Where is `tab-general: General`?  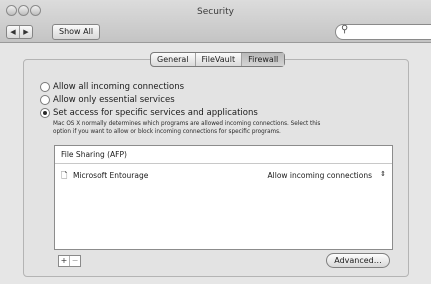
tab-general: General is located at coordinates (173, 59).